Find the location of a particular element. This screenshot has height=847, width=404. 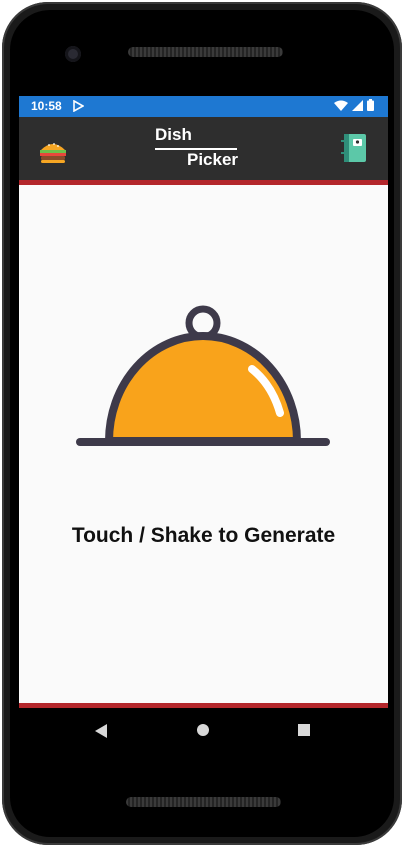

app-title: Dish Picker is located at coordinates (200, 149).